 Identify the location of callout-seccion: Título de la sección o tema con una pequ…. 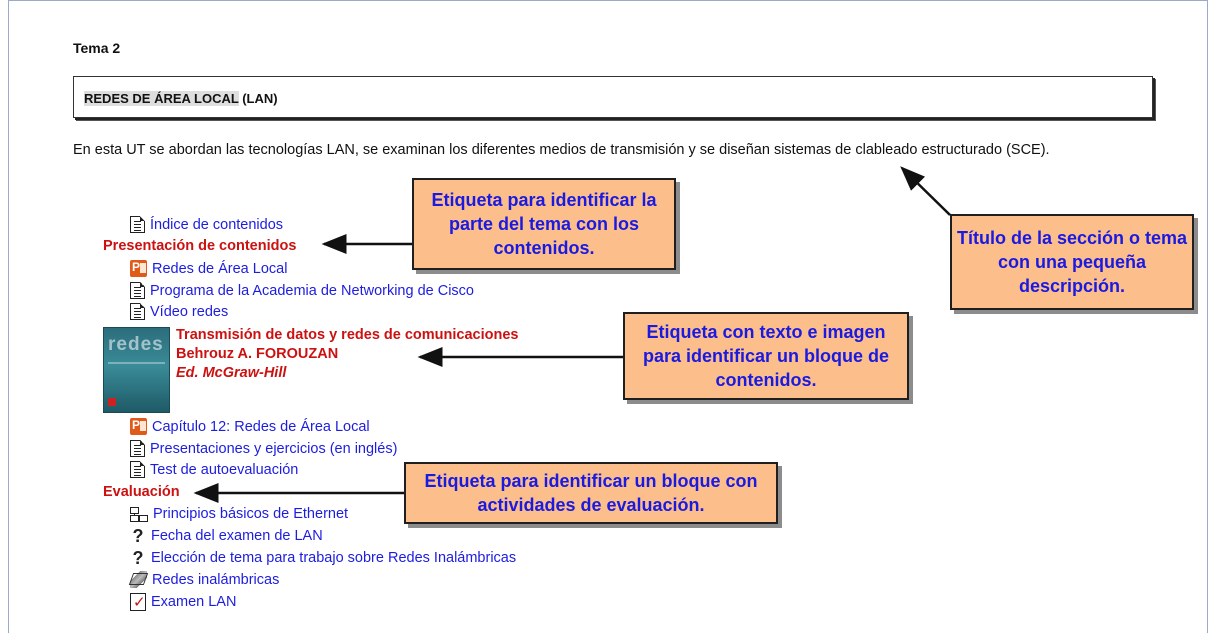
(1072, 262).